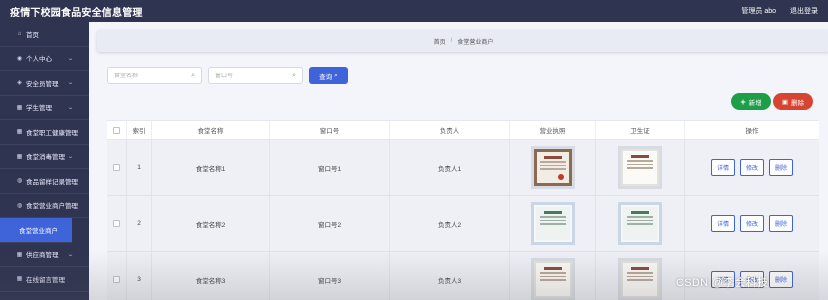  I want to click on window-search-field: ⌕, so click(255, 75).